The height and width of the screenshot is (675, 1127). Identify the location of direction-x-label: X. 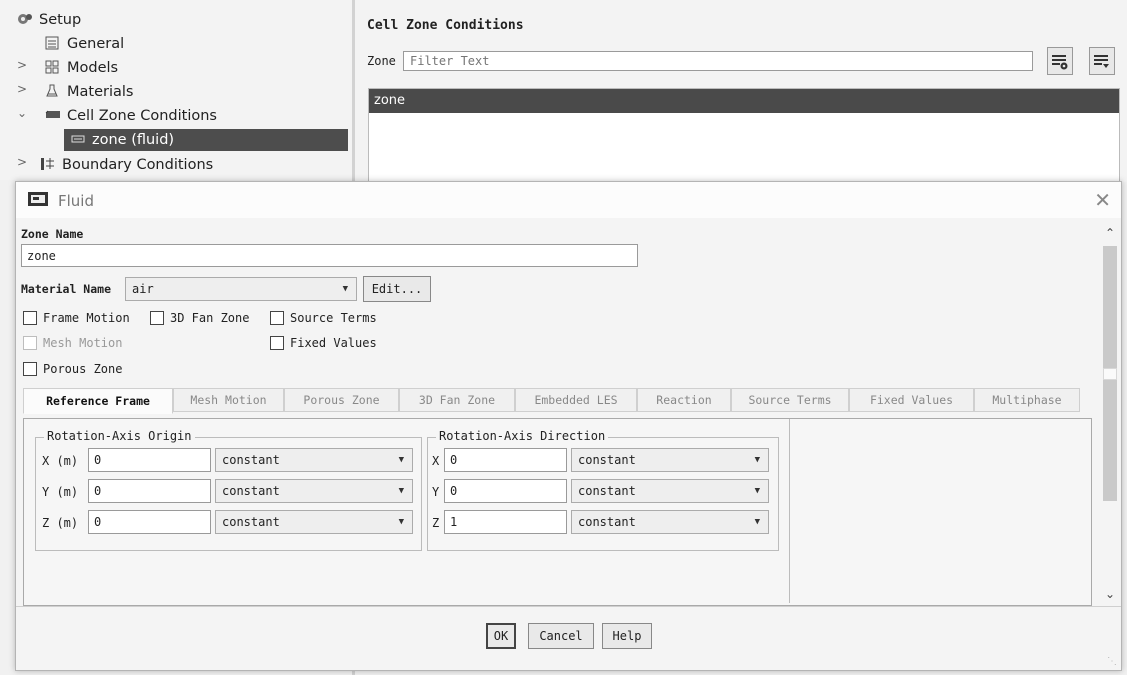
(436, 461).